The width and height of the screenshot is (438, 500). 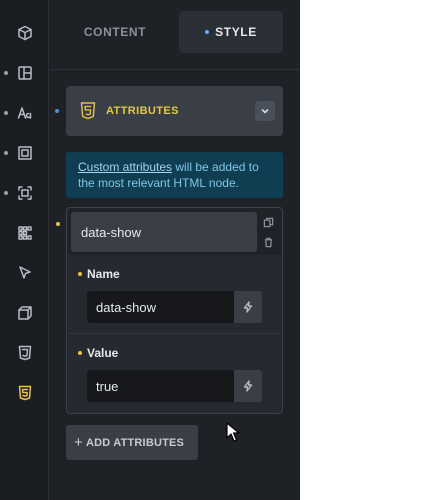 What do you see at coordinates (25, 153) in the screenshot?
I see `spacing-icon` at bounding box center [25, 153].